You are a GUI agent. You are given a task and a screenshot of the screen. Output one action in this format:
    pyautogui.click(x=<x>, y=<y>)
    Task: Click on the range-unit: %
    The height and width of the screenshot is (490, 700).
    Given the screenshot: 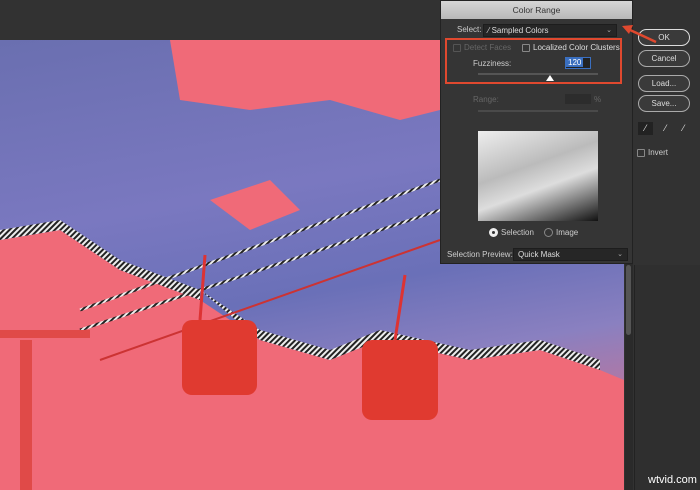 What is the action you would take?
    pyautogui.click(x=598, y=99)
    